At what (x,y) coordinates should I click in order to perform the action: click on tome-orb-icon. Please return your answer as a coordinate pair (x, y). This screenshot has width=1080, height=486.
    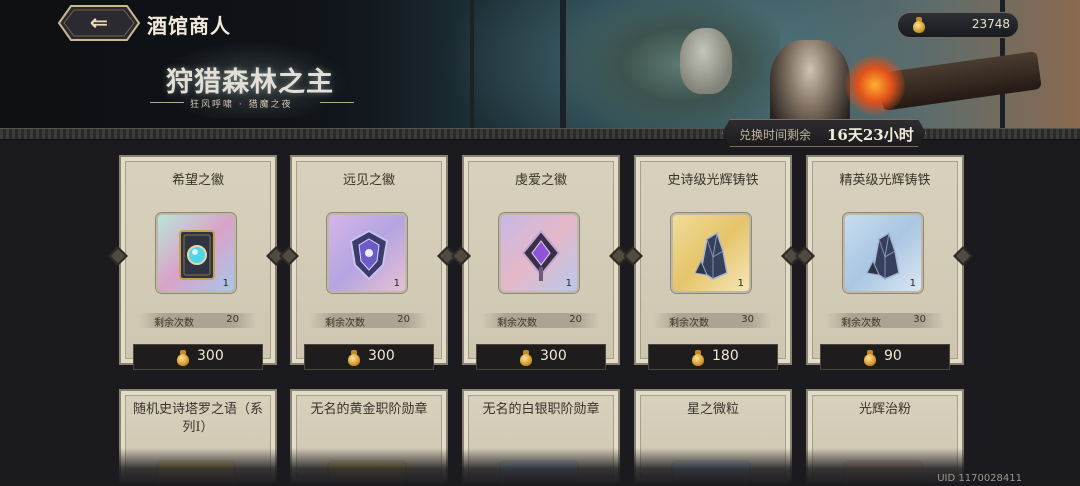
    Looking at the image, I should click on (198, 255).